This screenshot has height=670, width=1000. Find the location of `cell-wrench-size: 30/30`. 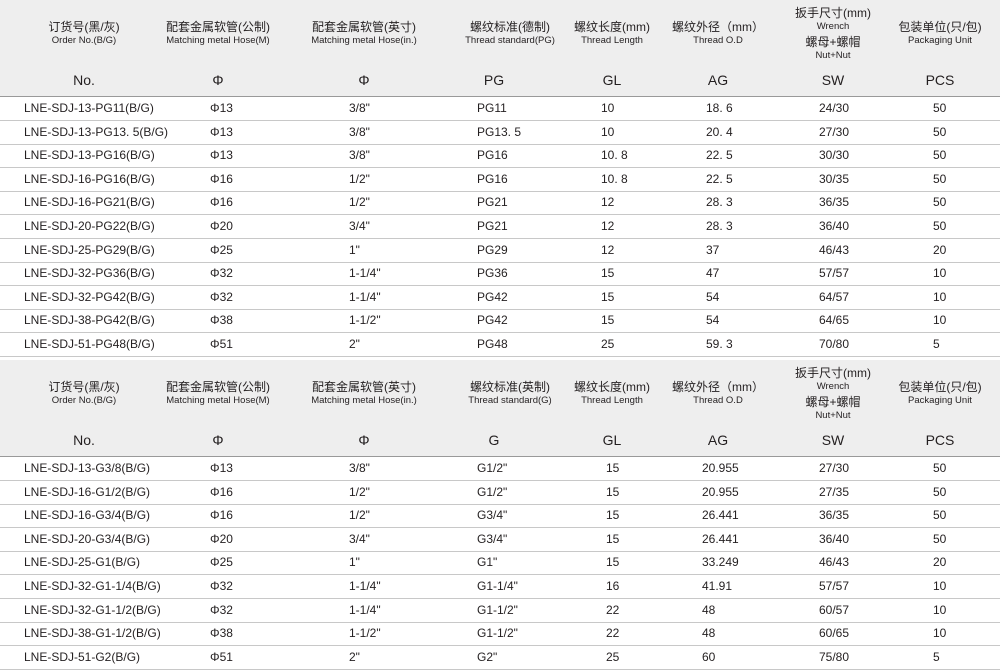

cell-wrench-size: 30/30 is located at coordinates (834, 155).